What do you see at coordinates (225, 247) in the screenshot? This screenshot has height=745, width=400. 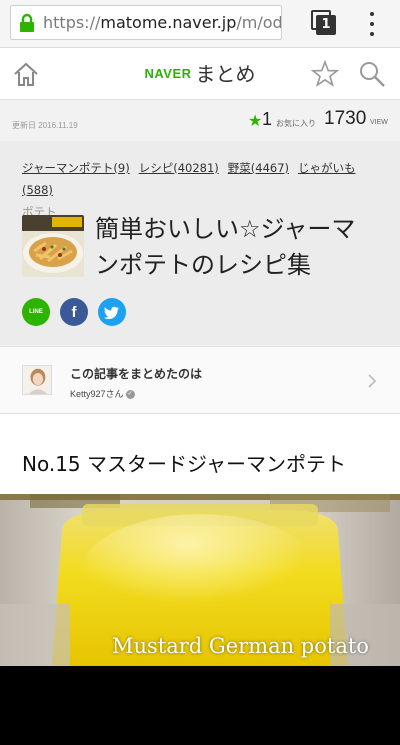 I see `article-title: 簡単おいしい☆ジャーマンポテトのレシピ集` at bounding box center [225, 247].